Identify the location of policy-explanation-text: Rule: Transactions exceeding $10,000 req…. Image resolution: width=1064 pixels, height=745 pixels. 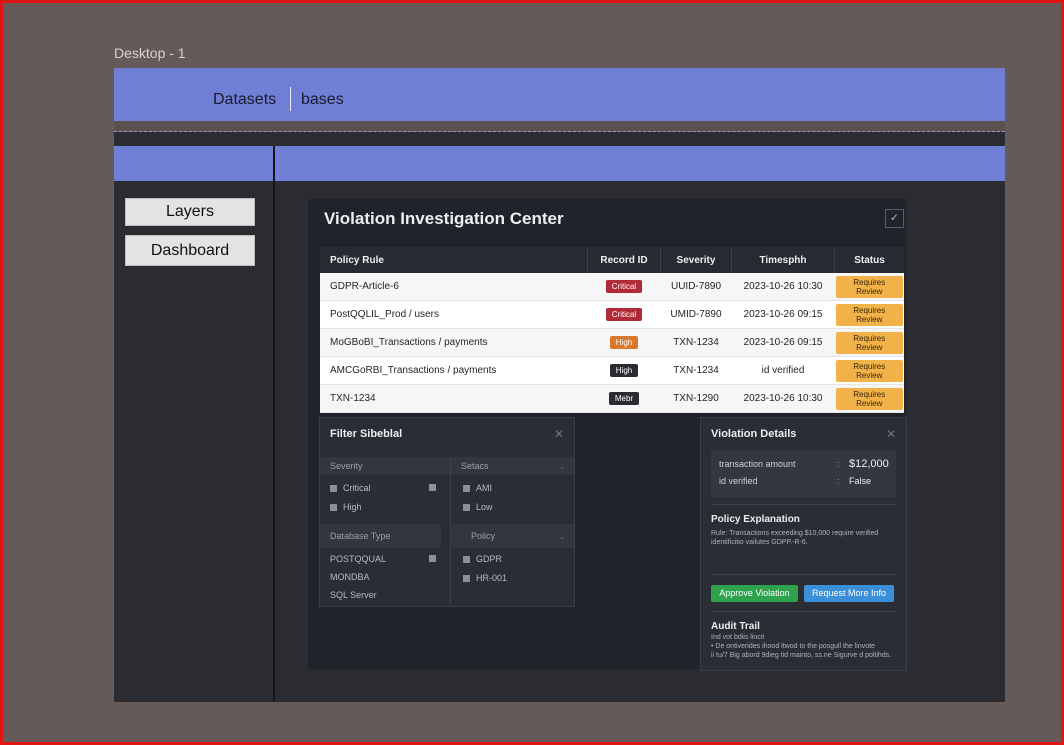
(795, 538).